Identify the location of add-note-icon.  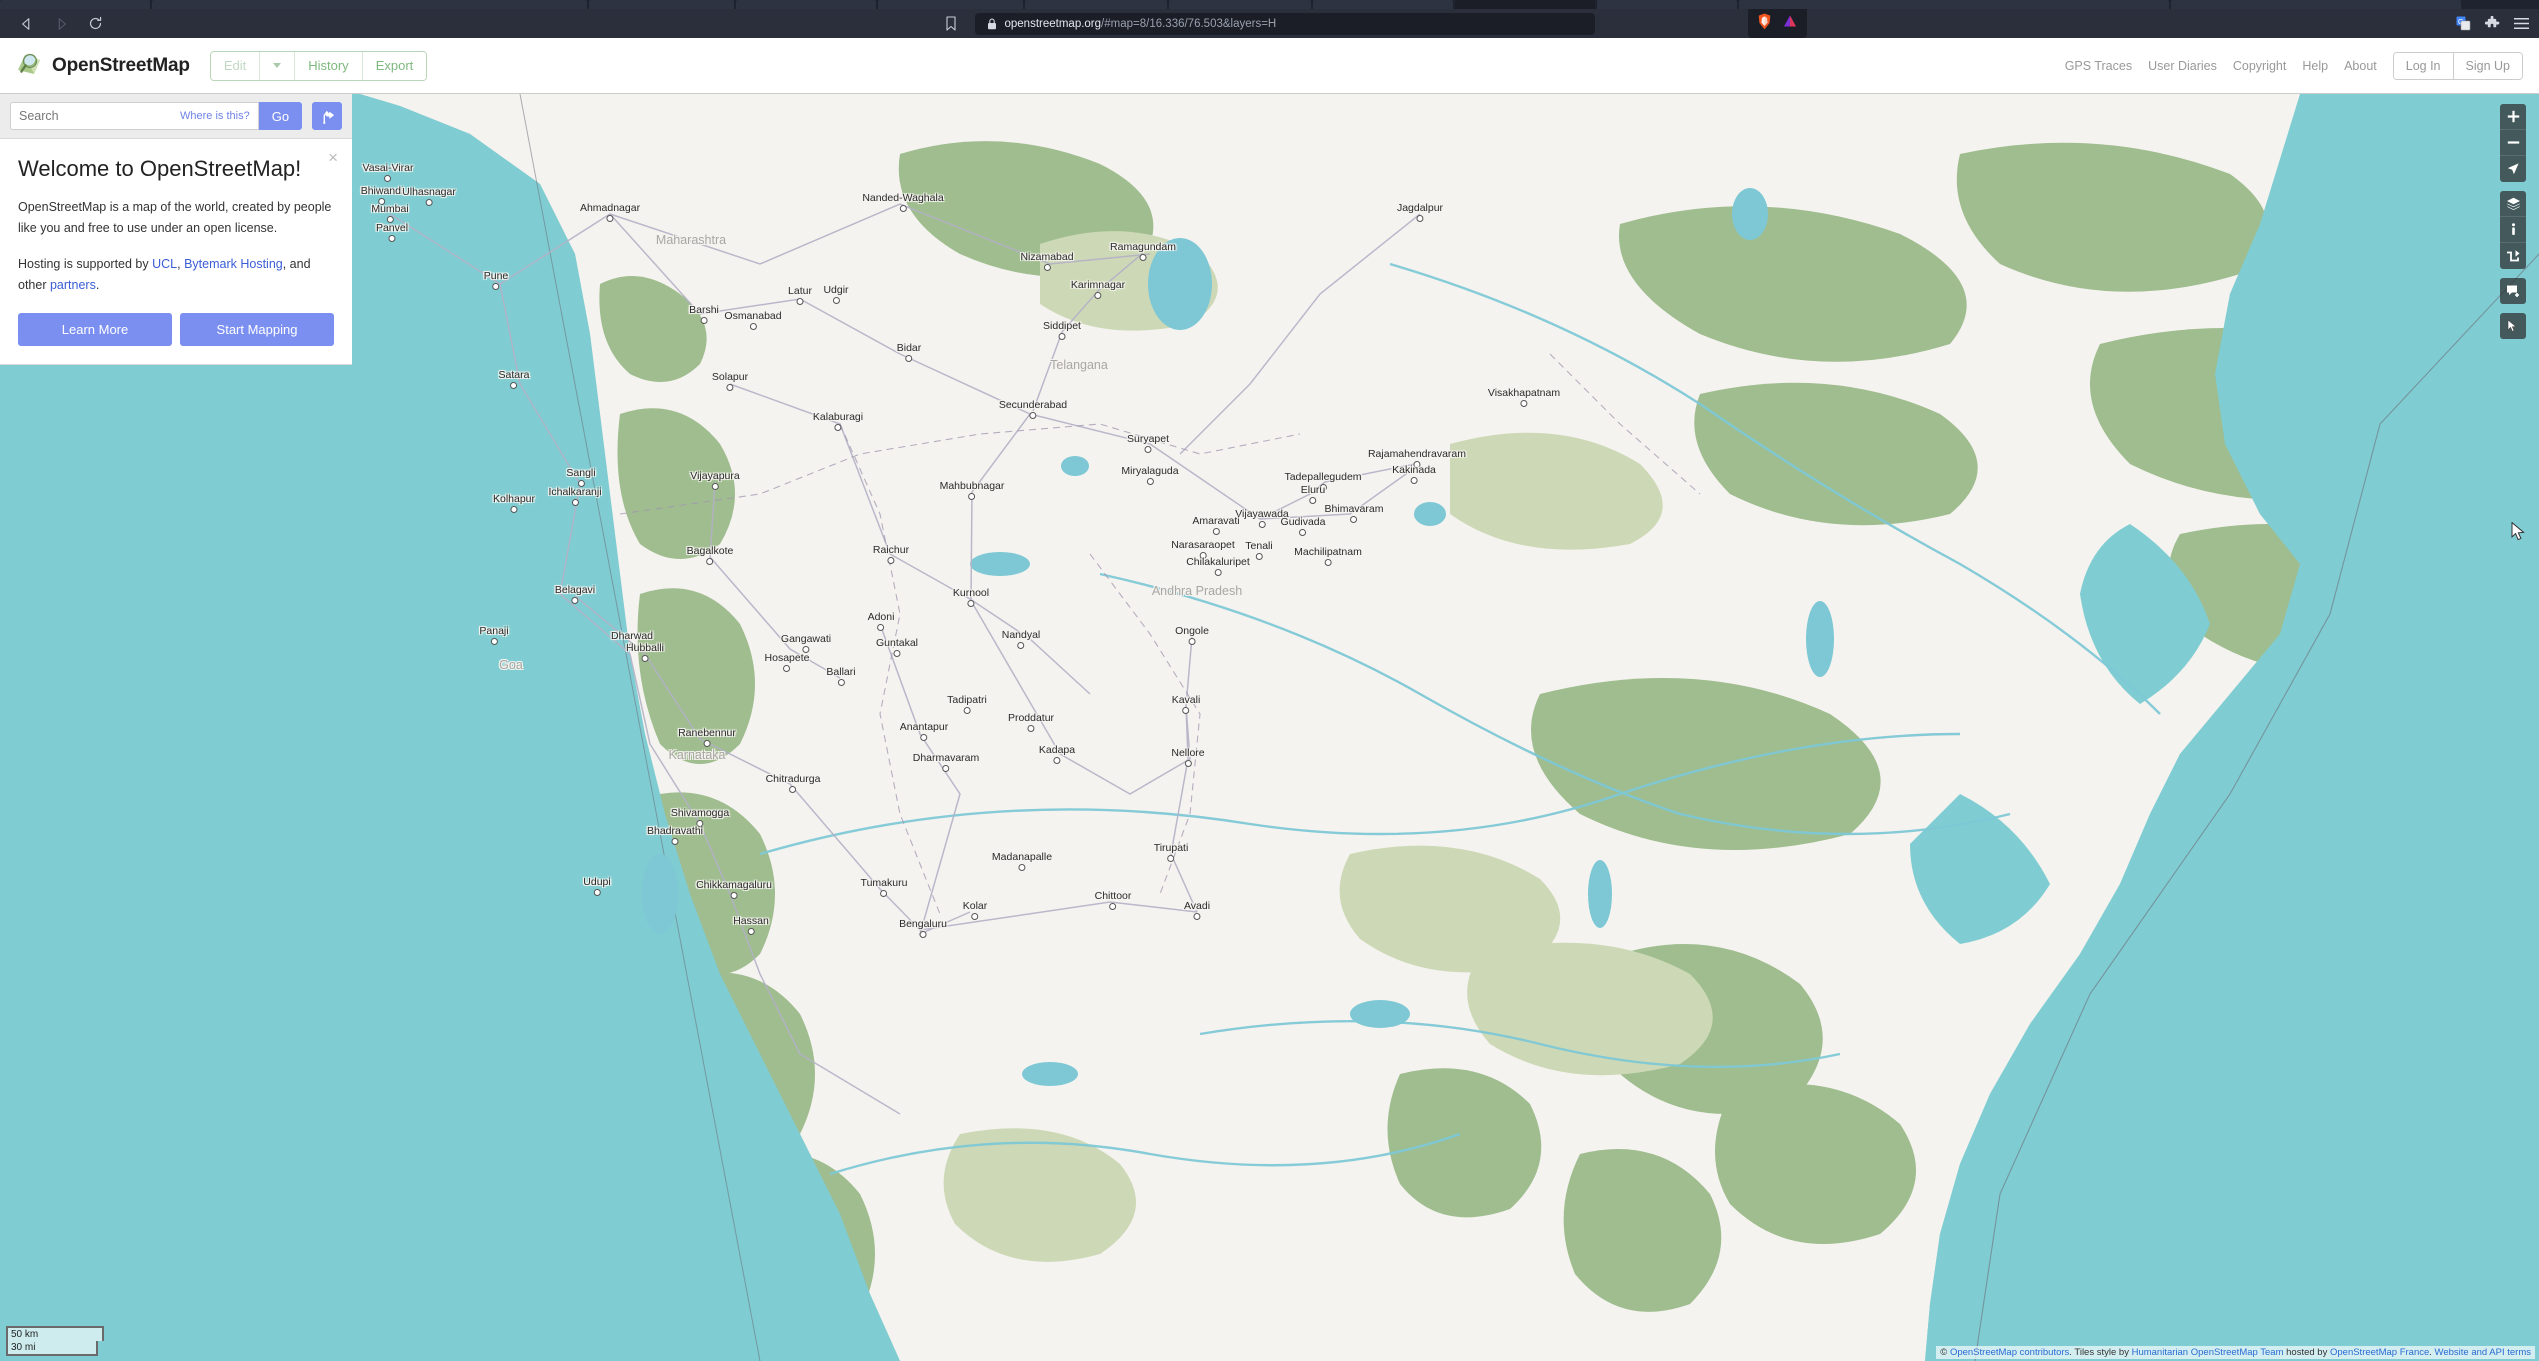
(2513, 291).